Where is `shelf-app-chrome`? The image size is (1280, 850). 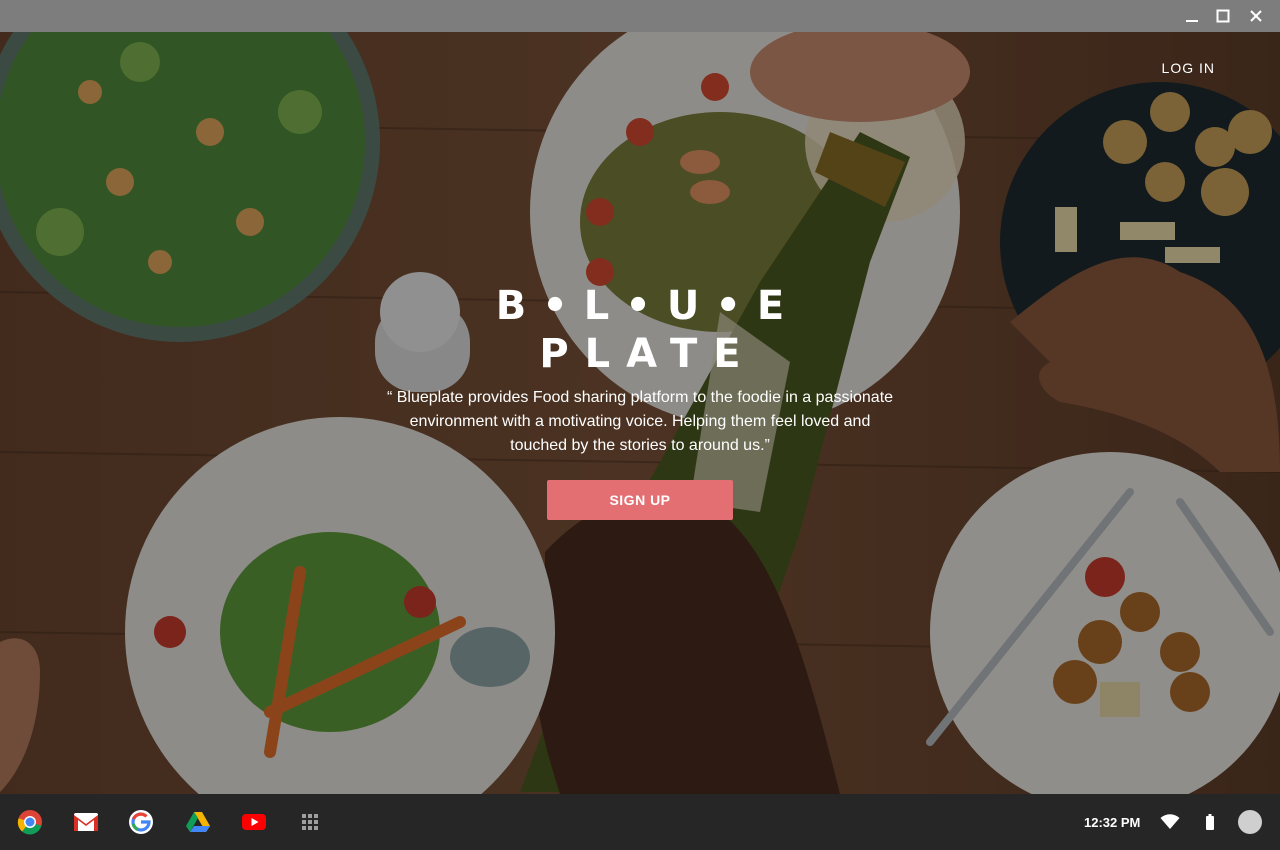 shelf-app-chrome is located at coordinates (30, 822).